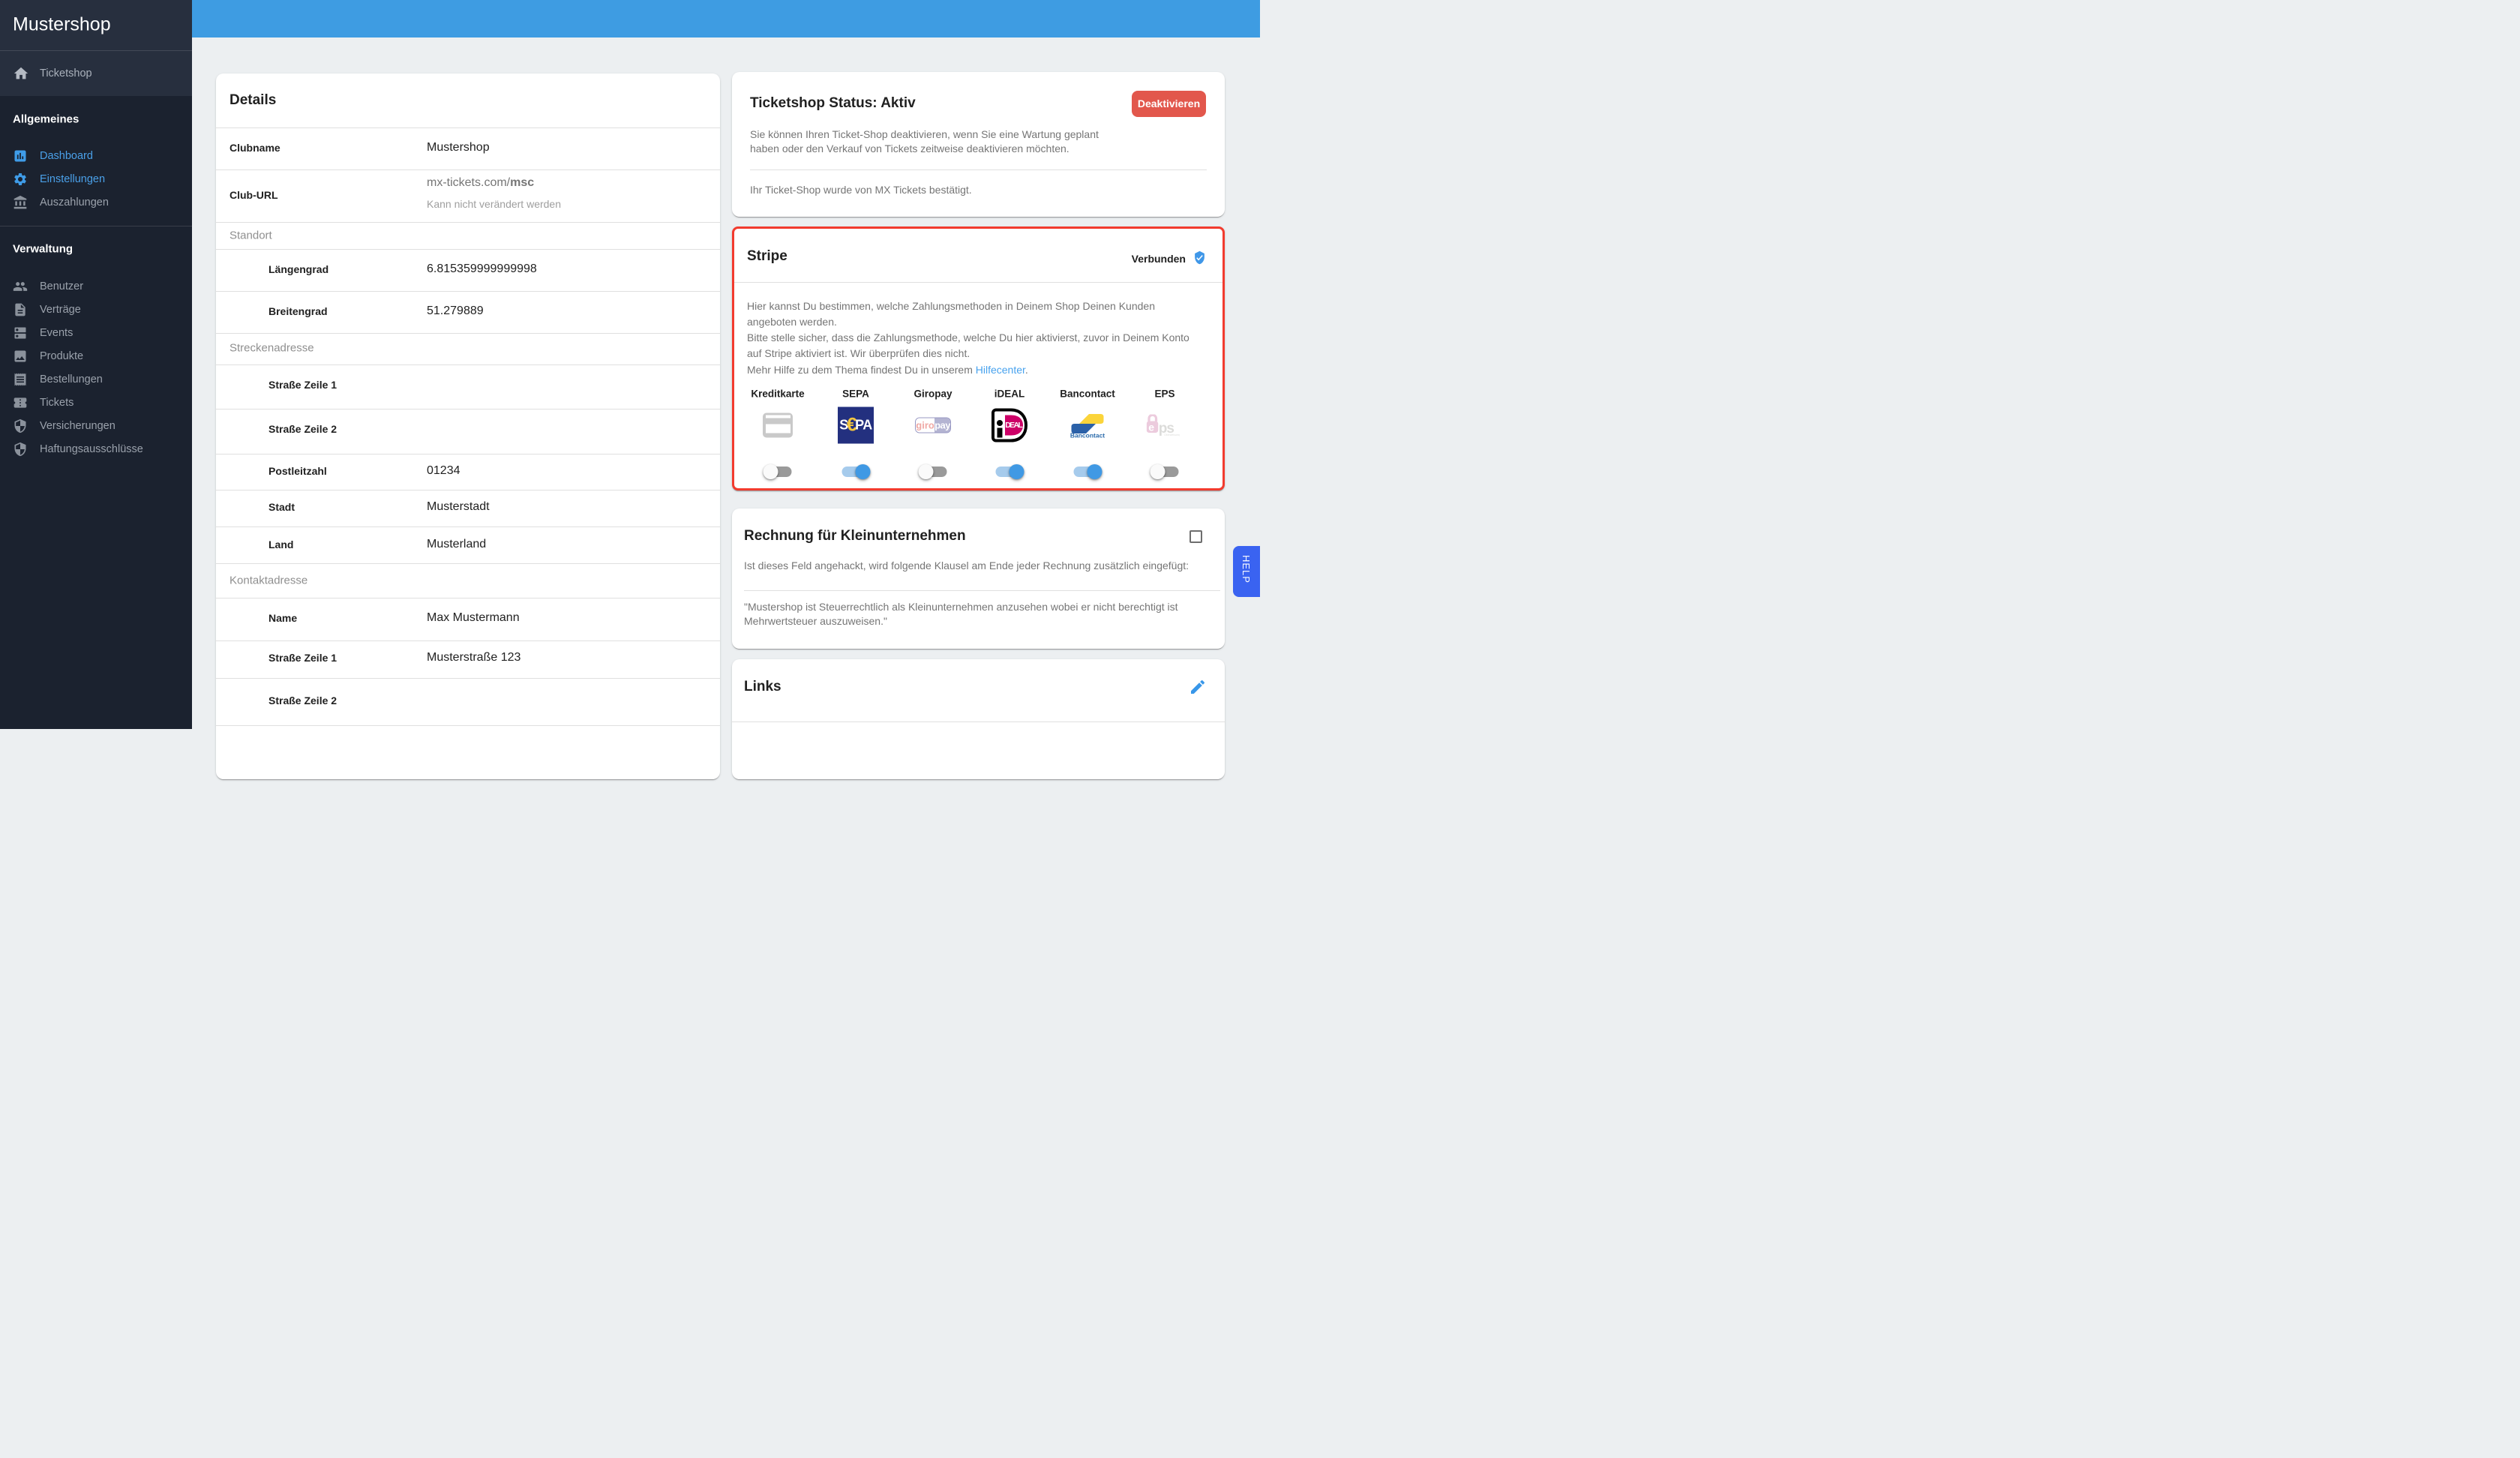 This screenshot has width=2520, height=1458. What do you see at coordinates (1014, 425) in the screenshot?
I see `svg-text: DEAL` at bounding box center [1014, 425].